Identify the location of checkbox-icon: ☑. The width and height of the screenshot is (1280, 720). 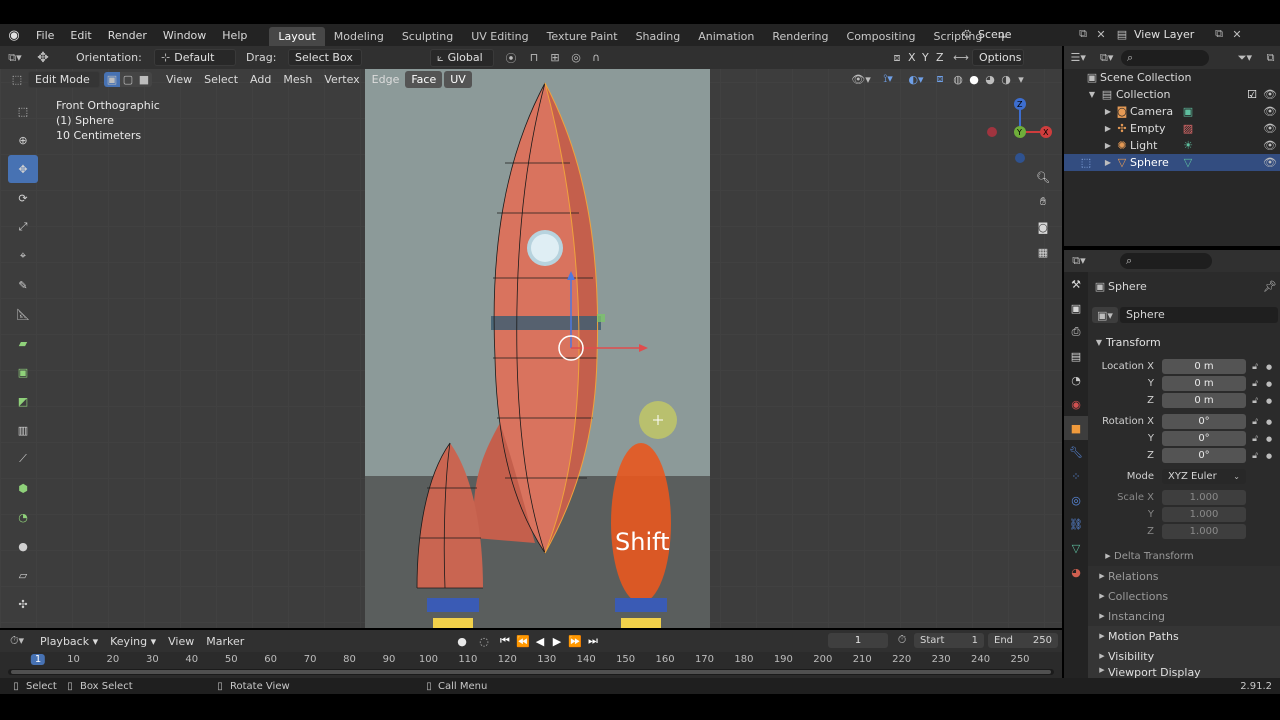
(1252, 94).